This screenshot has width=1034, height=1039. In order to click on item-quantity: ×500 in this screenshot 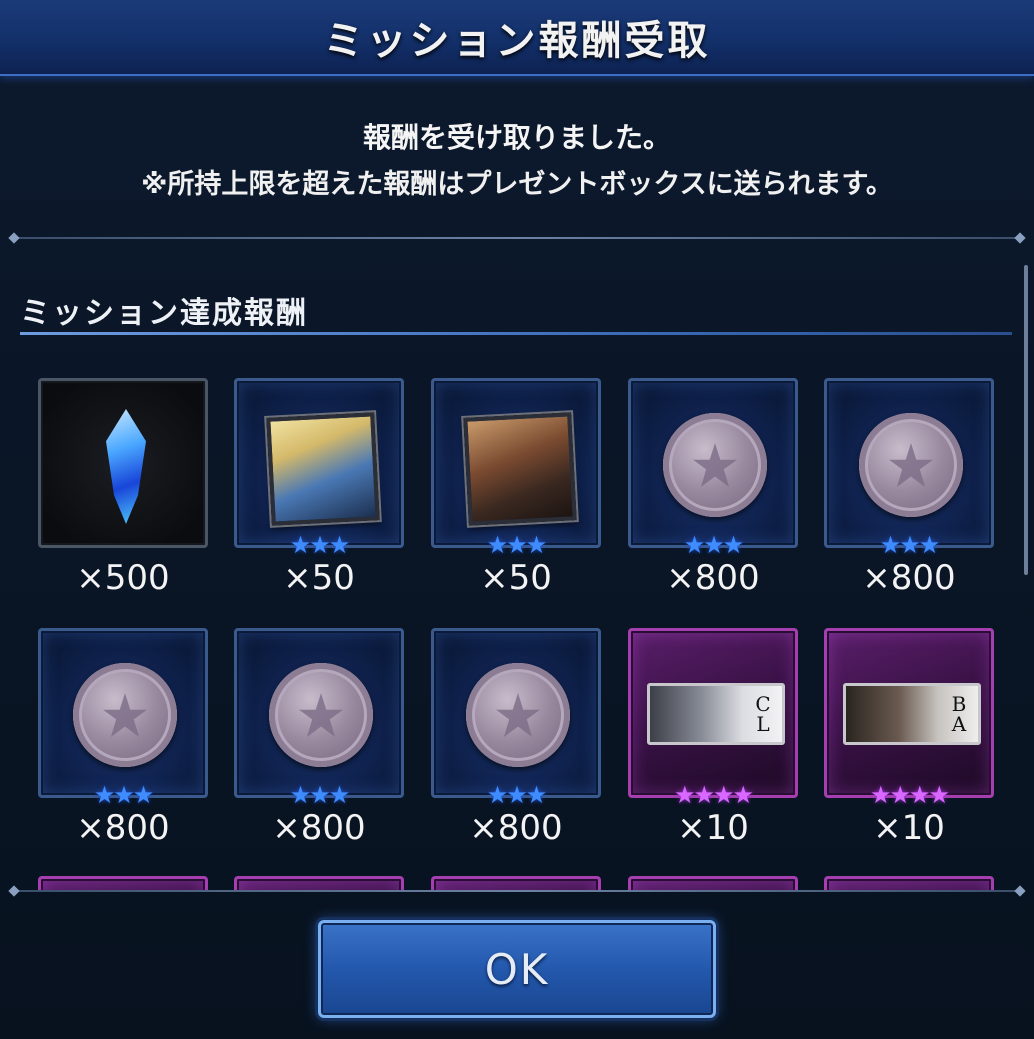, I will do `click(123, 578)`.